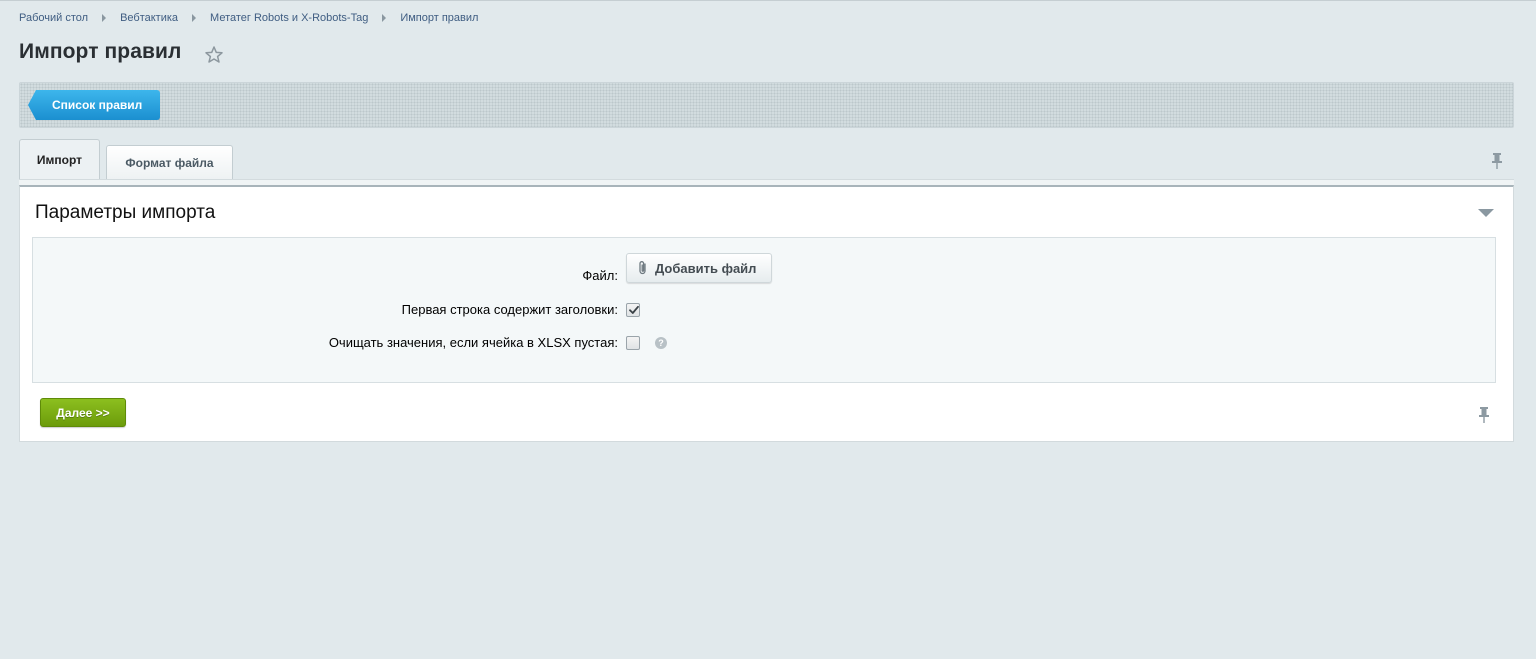 Image resolution: width=1536 pixels, height=659 pixels. Describe the element at coordinates (642, 268) in the screenshot. I see `paperclip-icon` at that location.